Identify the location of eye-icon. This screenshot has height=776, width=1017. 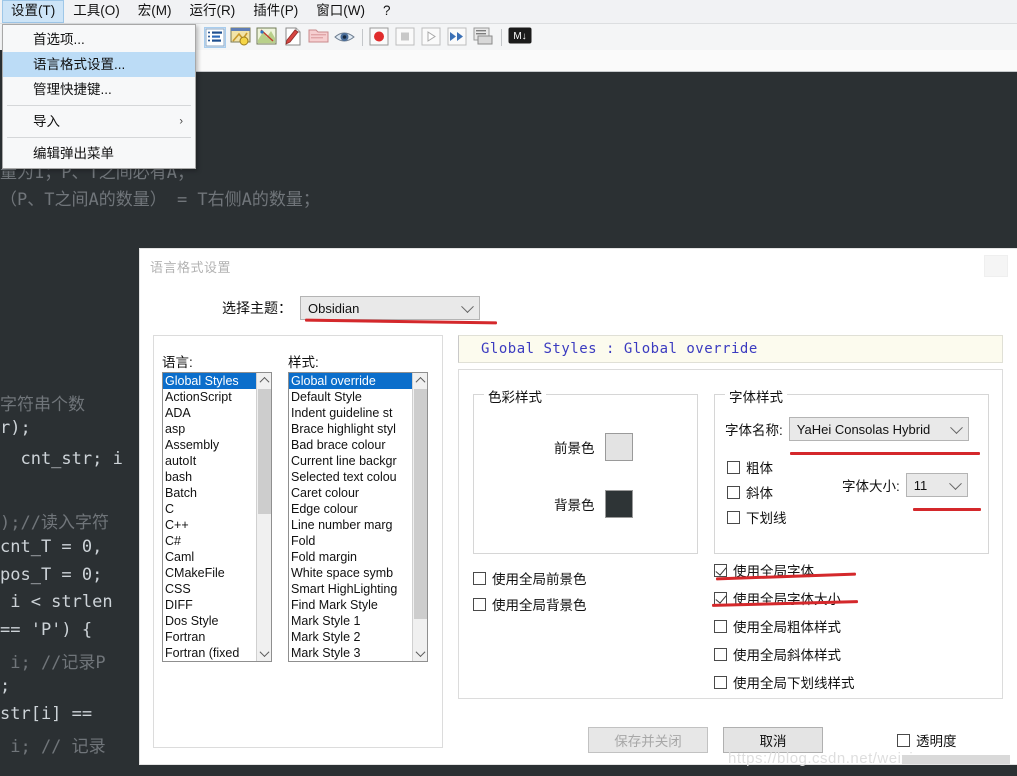
(345, 37).